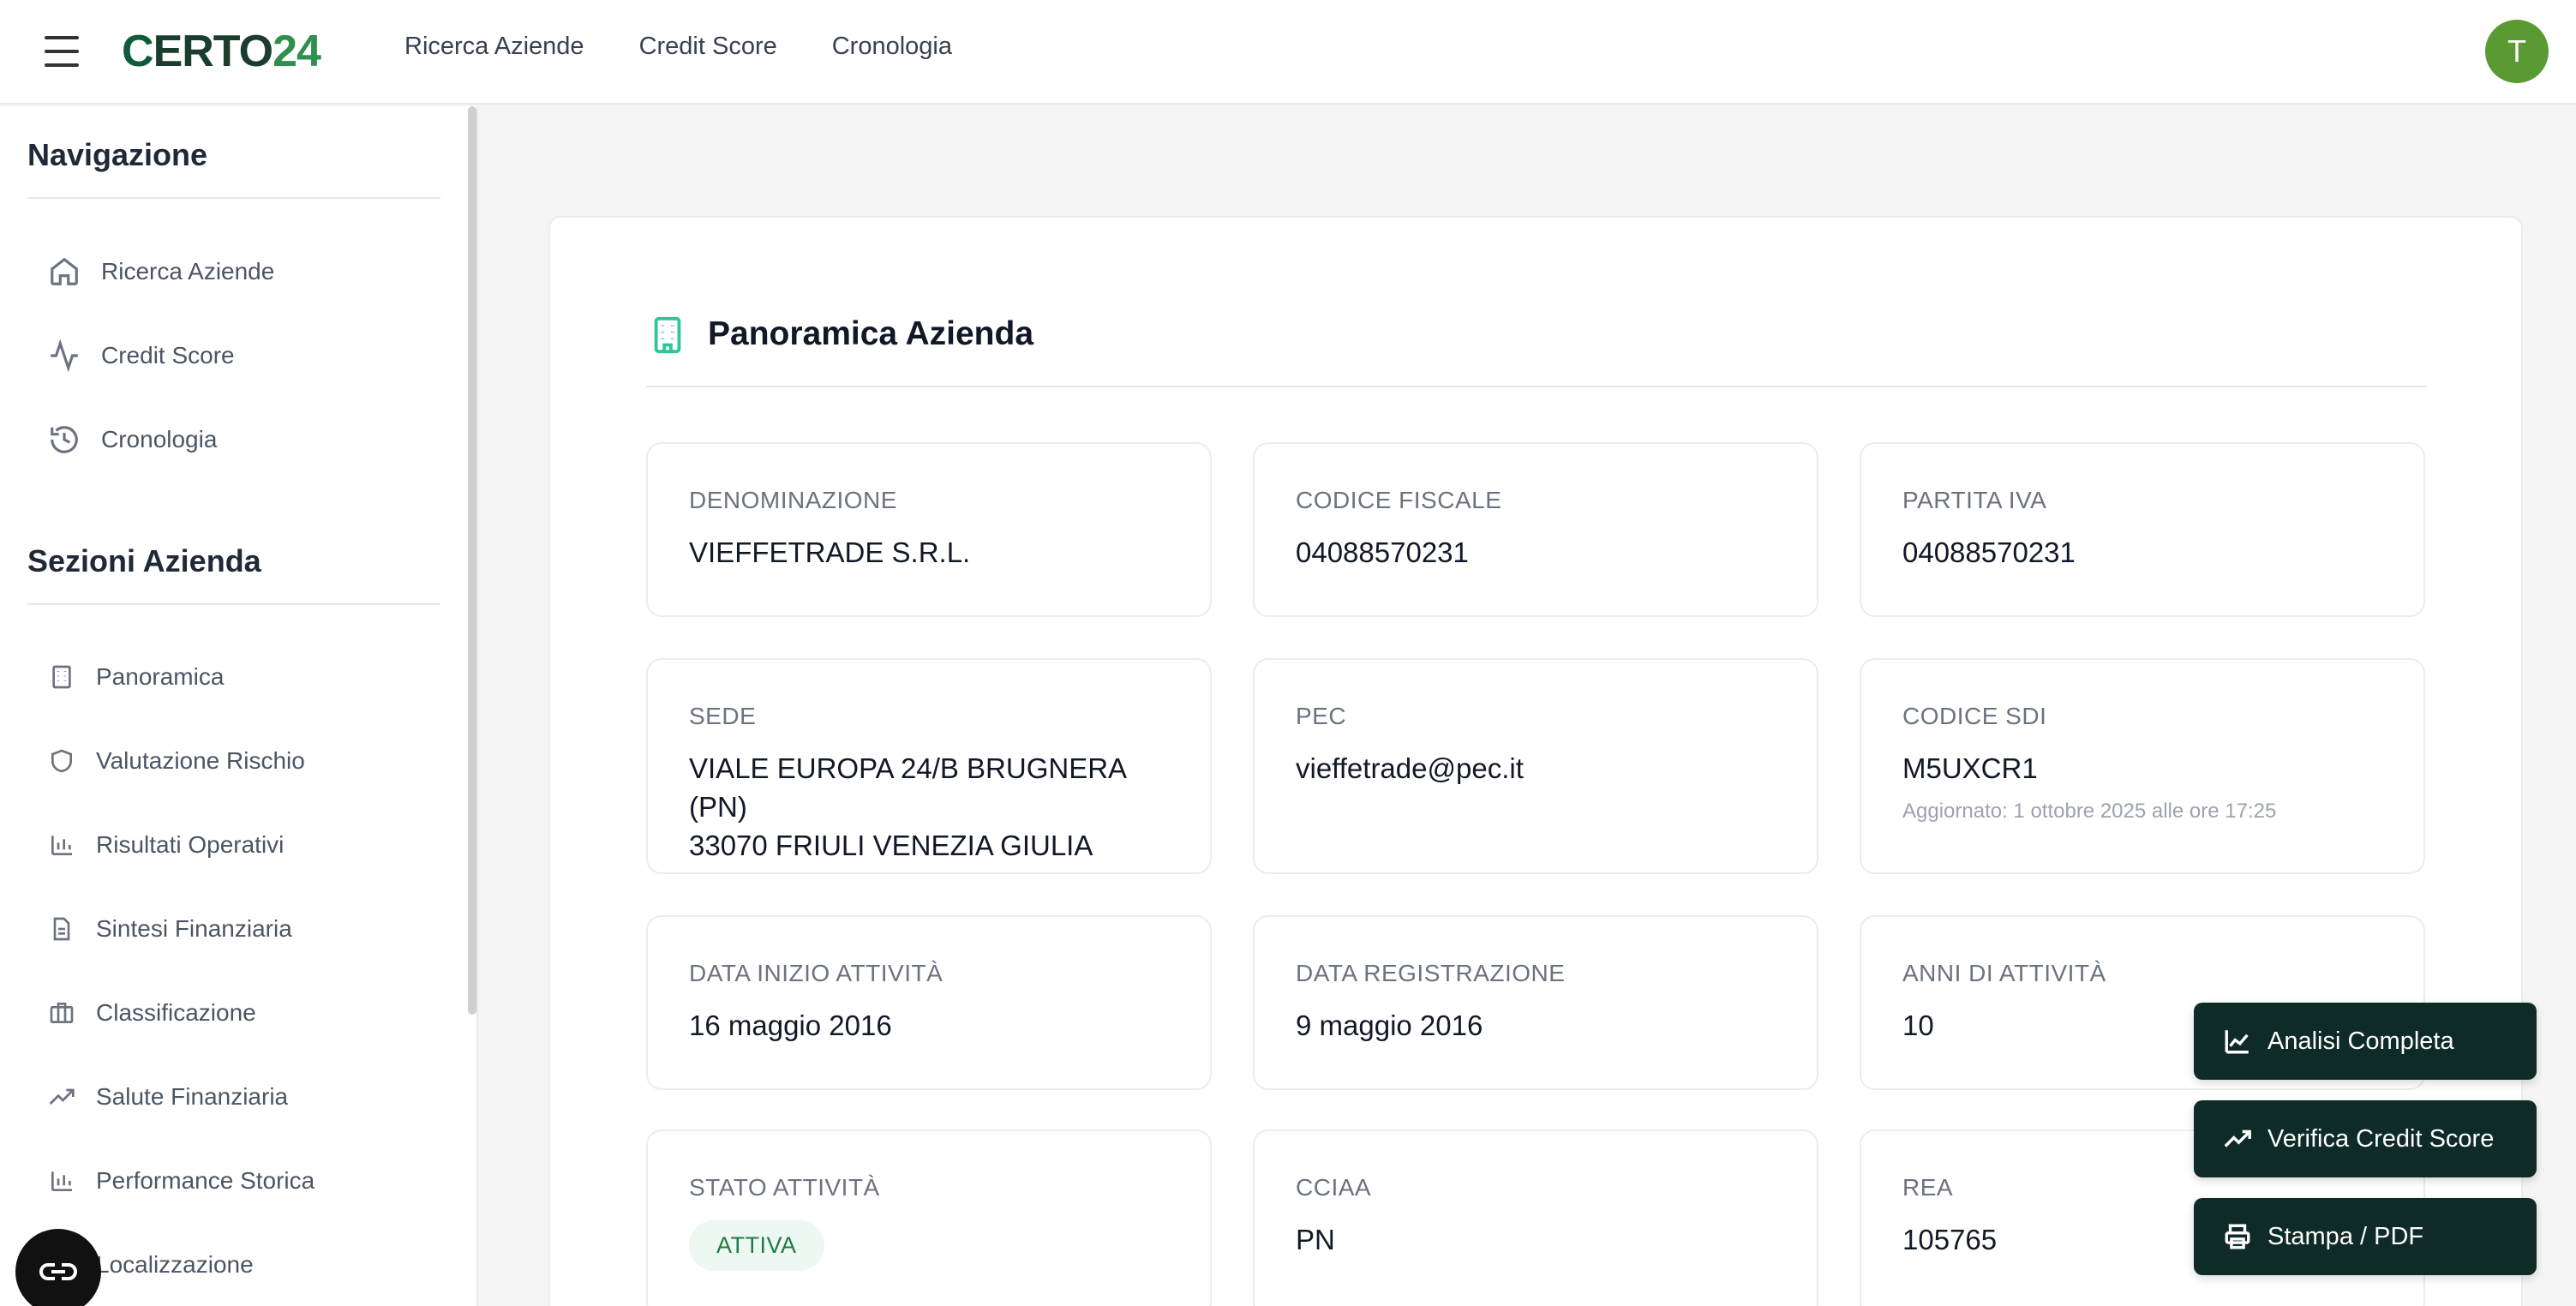 This screenshot has height=1306, width=2576. What do you see at coordinates (161, 271) in the screenshot?
I see `sidebar-item-ricerca-aziende: Ricerca Aziende` at bounding box center [161, 271].